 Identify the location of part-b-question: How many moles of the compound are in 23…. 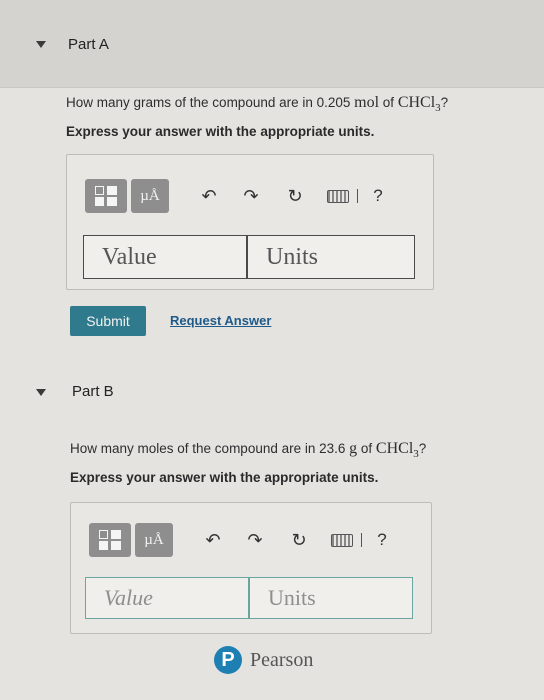
(248, 450).